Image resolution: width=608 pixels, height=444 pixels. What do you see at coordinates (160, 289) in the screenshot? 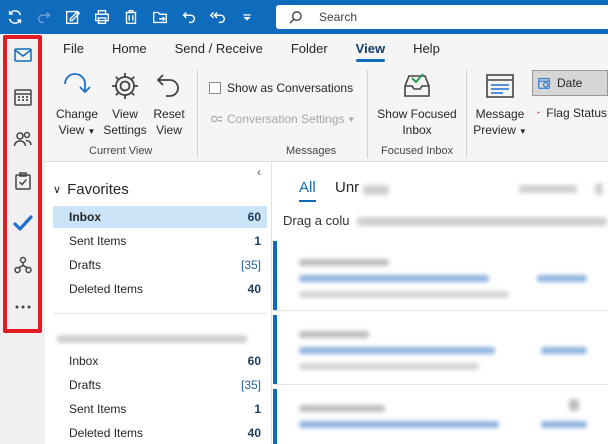
I see `favorite-deleted-items: Deleted Items 40` at bounding box center [160, 289].